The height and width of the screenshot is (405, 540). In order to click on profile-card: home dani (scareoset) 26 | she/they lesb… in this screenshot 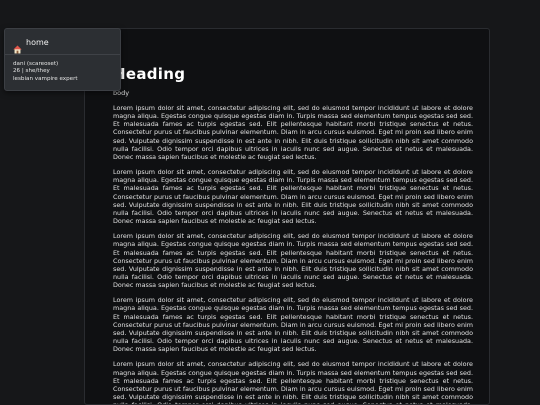, I will do `click(62, 59)`.